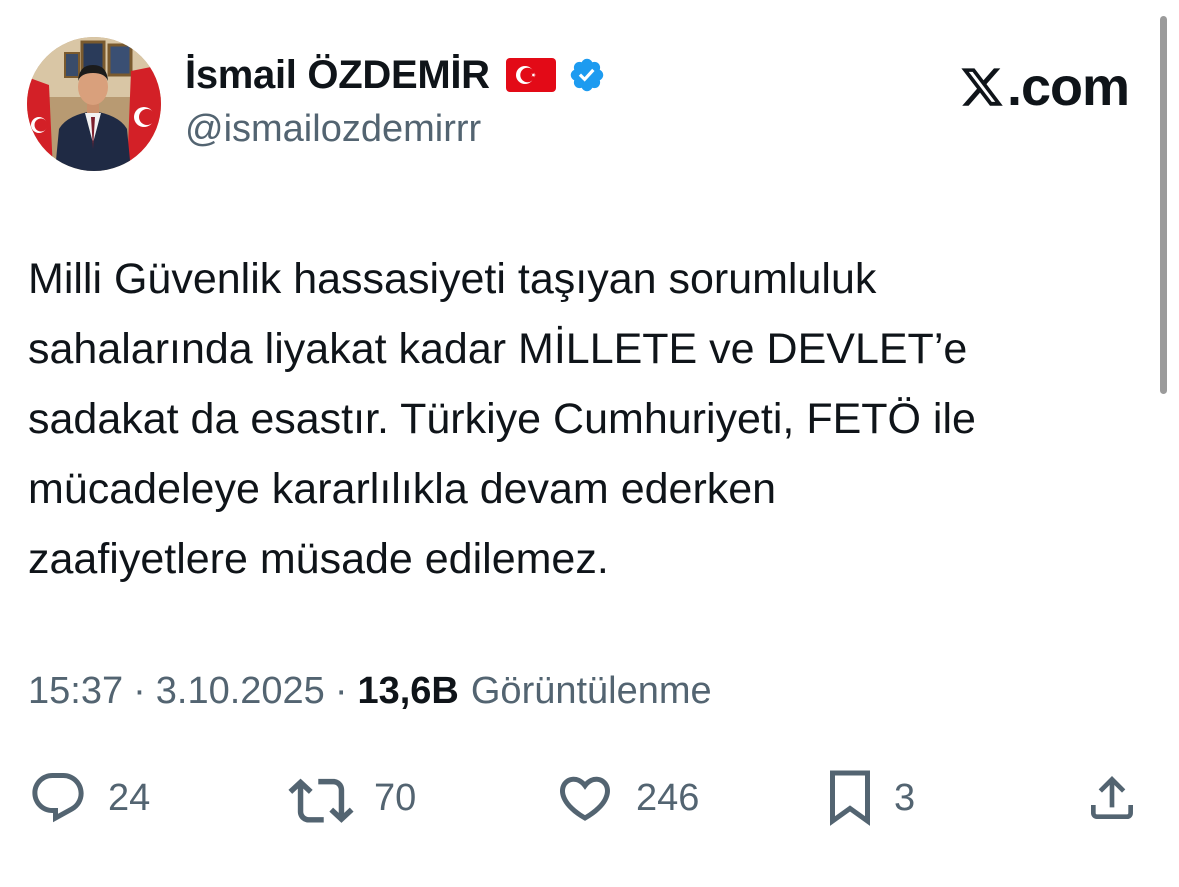  What do you see at coordinates (75, 691) in the screenshot?
I see `tweet-time: 15:37` at bounding box center [75, 691].